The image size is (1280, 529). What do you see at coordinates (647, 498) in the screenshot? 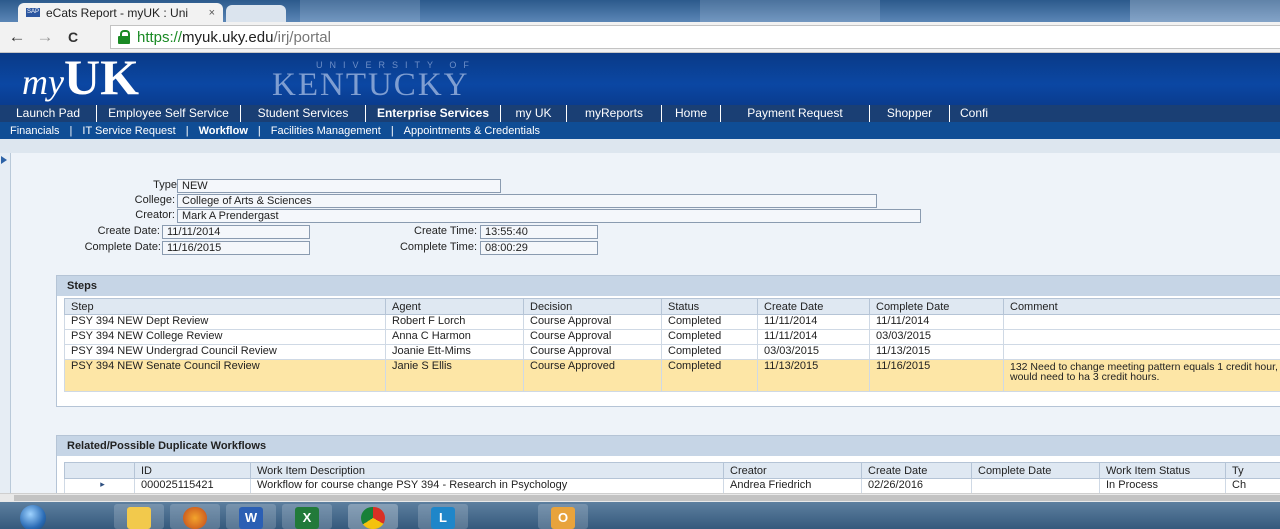
I see `scrollbar-thumb` at bounding box center [647, 498].